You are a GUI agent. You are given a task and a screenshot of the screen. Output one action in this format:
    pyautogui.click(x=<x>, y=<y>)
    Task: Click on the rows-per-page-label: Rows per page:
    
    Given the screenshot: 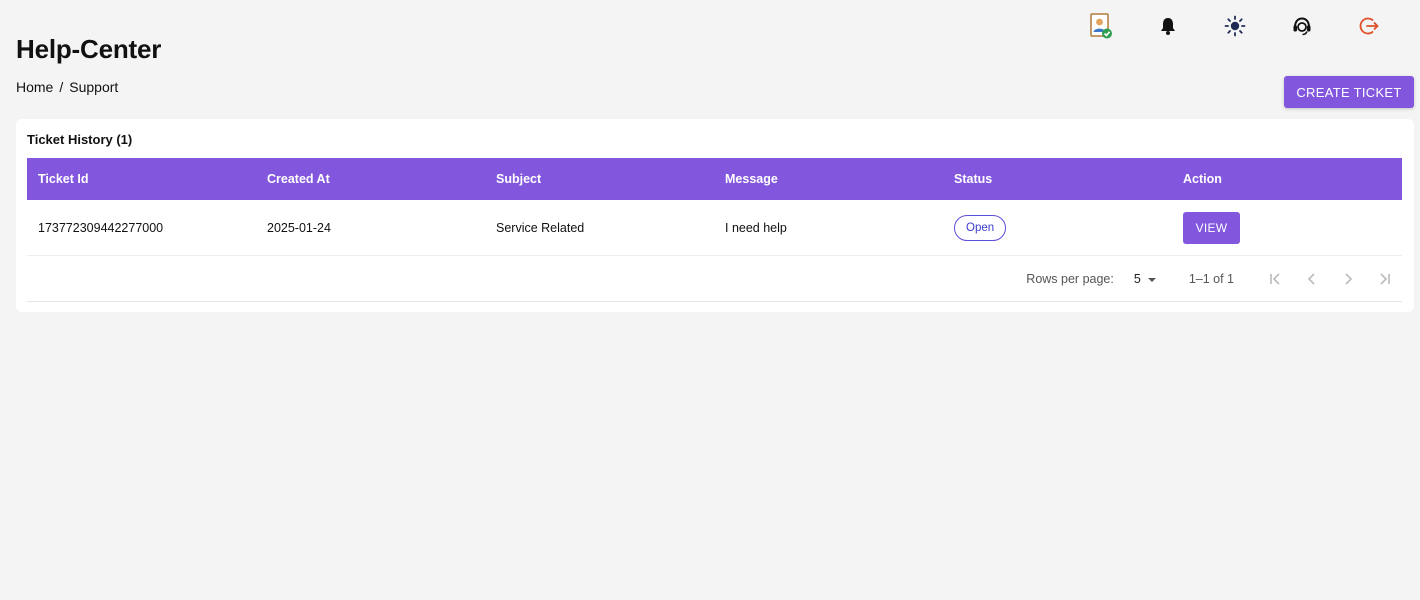 What is the action you would take?
    pyautogui.click(x=1070, y=278)
    